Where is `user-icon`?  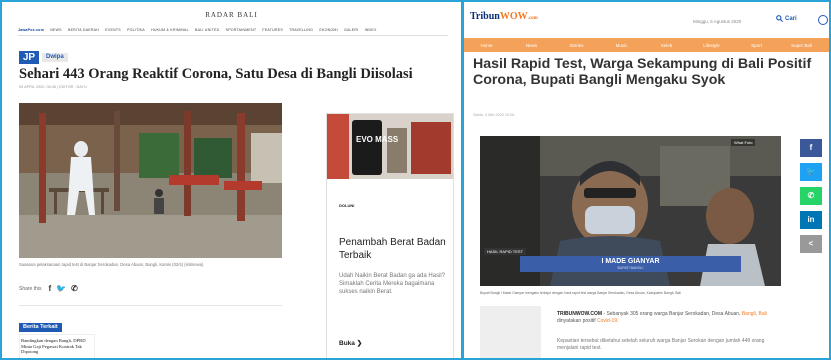 user-icon is located at coordinates (823, 20).